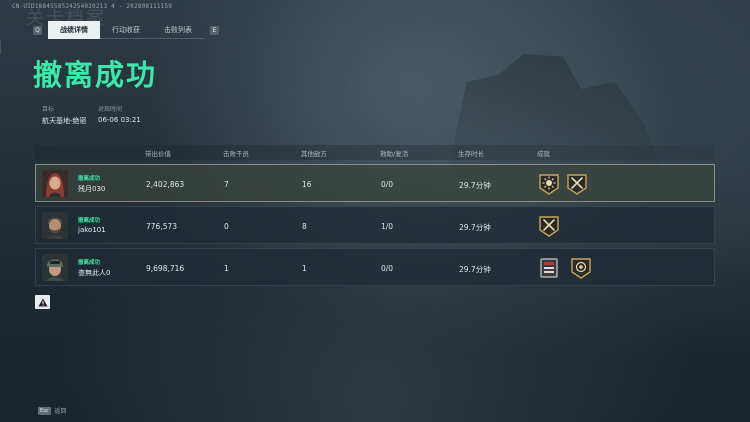 The height and width of the screenshot is (422, 750). Describe the element at coordinates (94, 273) in the screenshot. I see `player-name: 查無此人0` at that location.